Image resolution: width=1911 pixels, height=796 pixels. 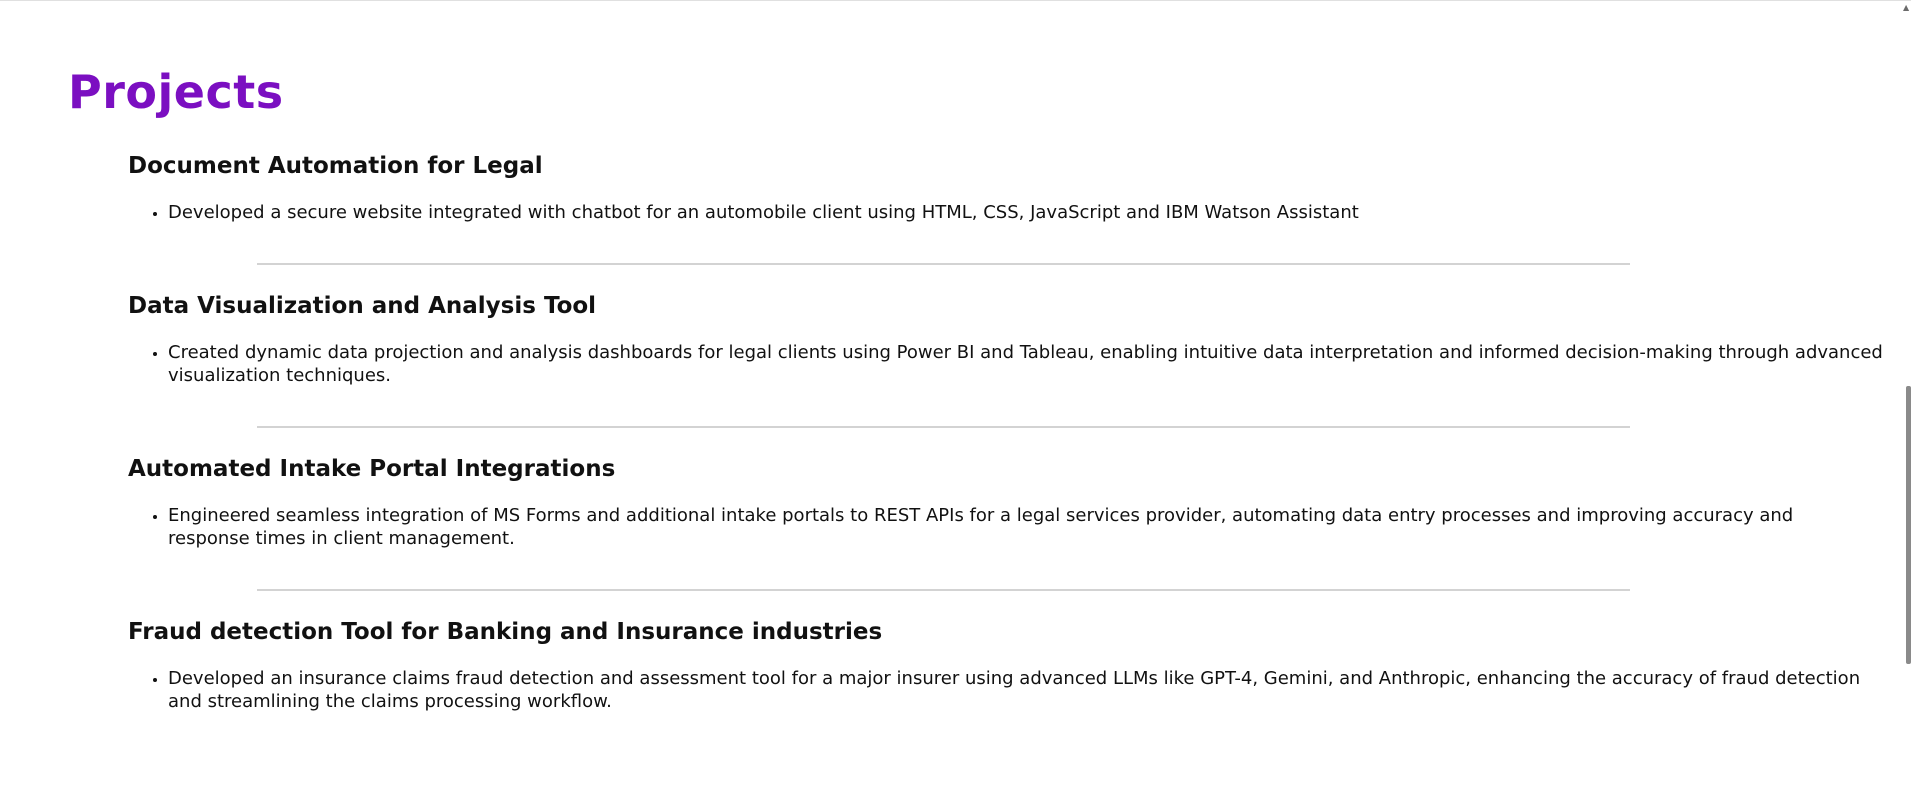 I want to click on project-title: Data Visualization and Analysis Tool, so click(x=362, y=306).